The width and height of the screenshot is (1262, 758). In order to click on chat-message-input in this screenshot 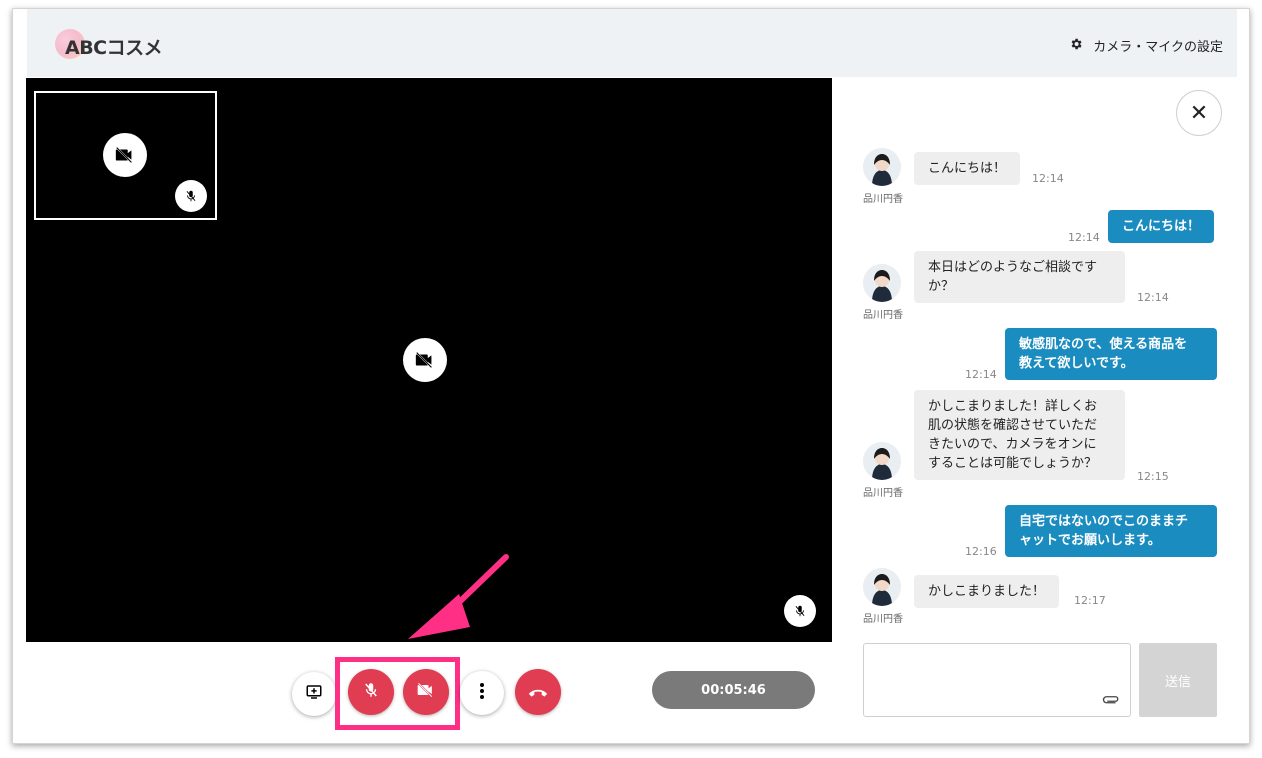, I will do `click(997, 680)`.